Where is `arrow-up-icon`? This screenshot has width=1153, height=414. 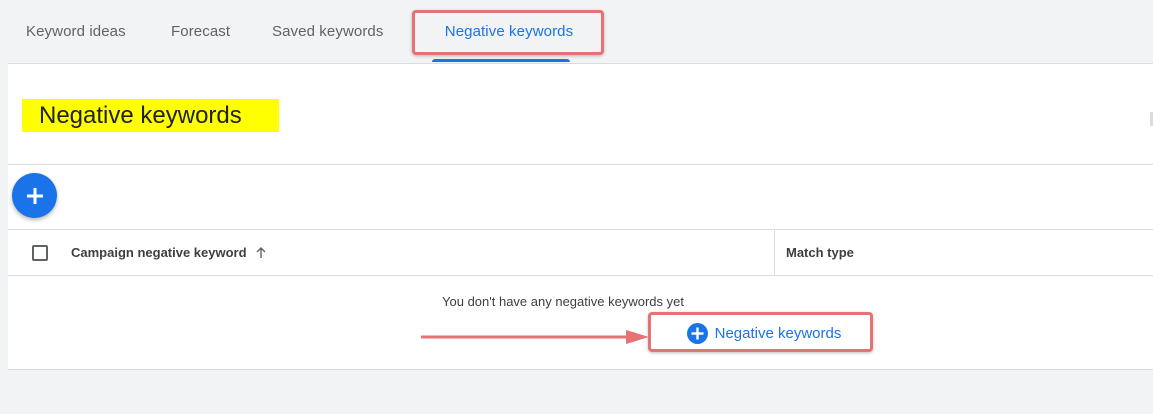
arrow-up-icon is located at coordinates (261, 252).